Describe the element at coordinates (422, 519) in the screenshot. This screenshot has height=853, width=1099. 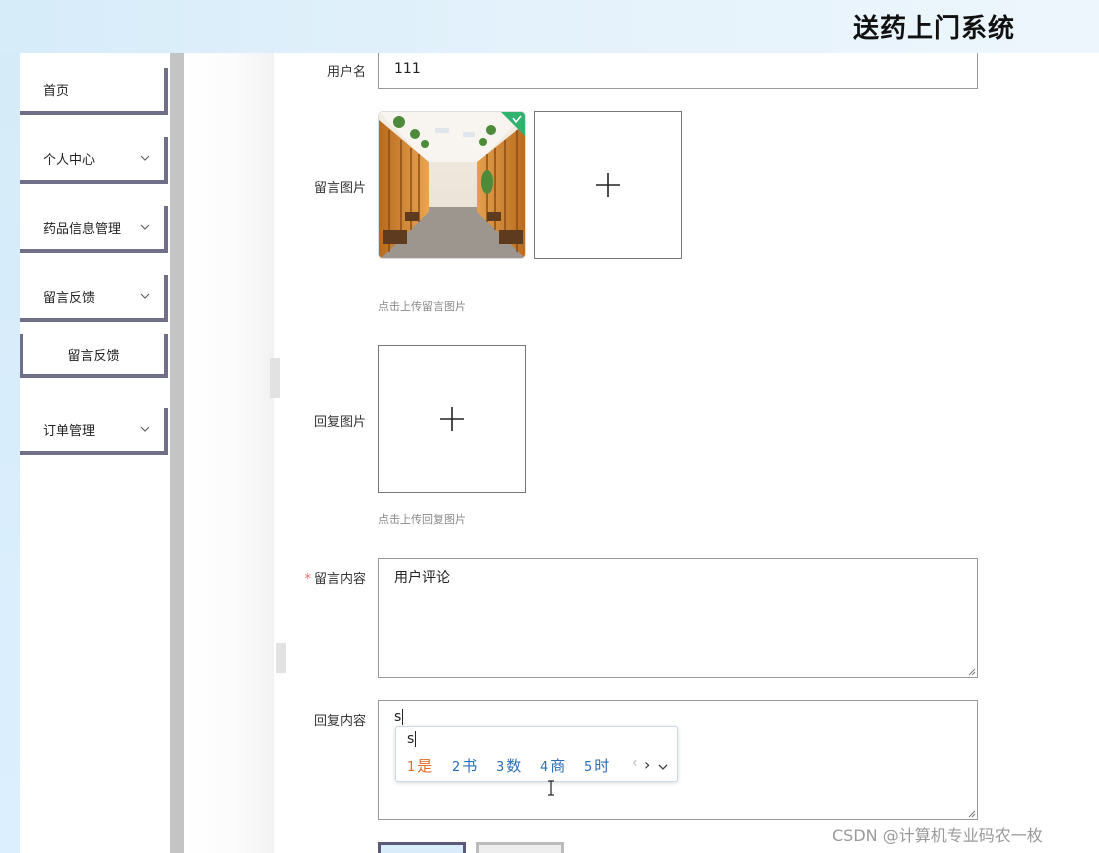
I see `reply-image-hint: 点击上传回复图片` at that location.